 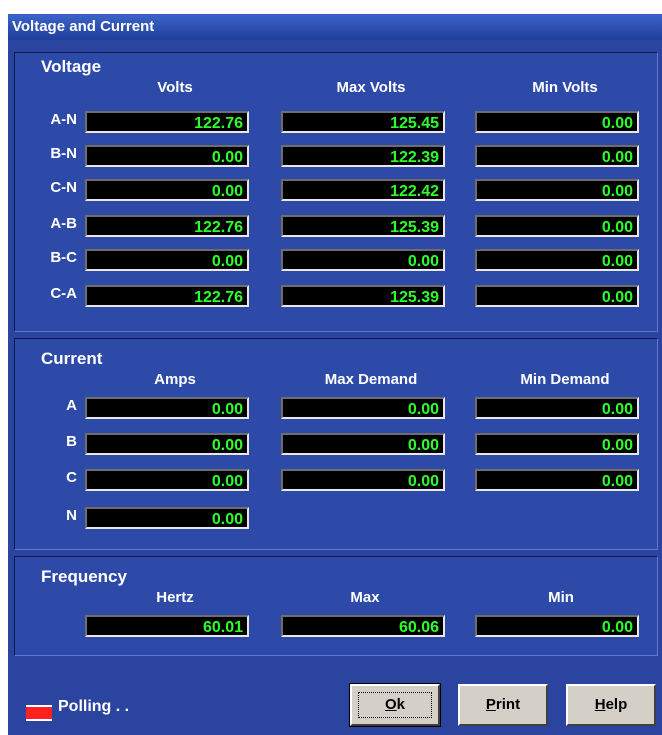 I want to click on max-hertz-value: 60.06, so click(x=363, y=626).